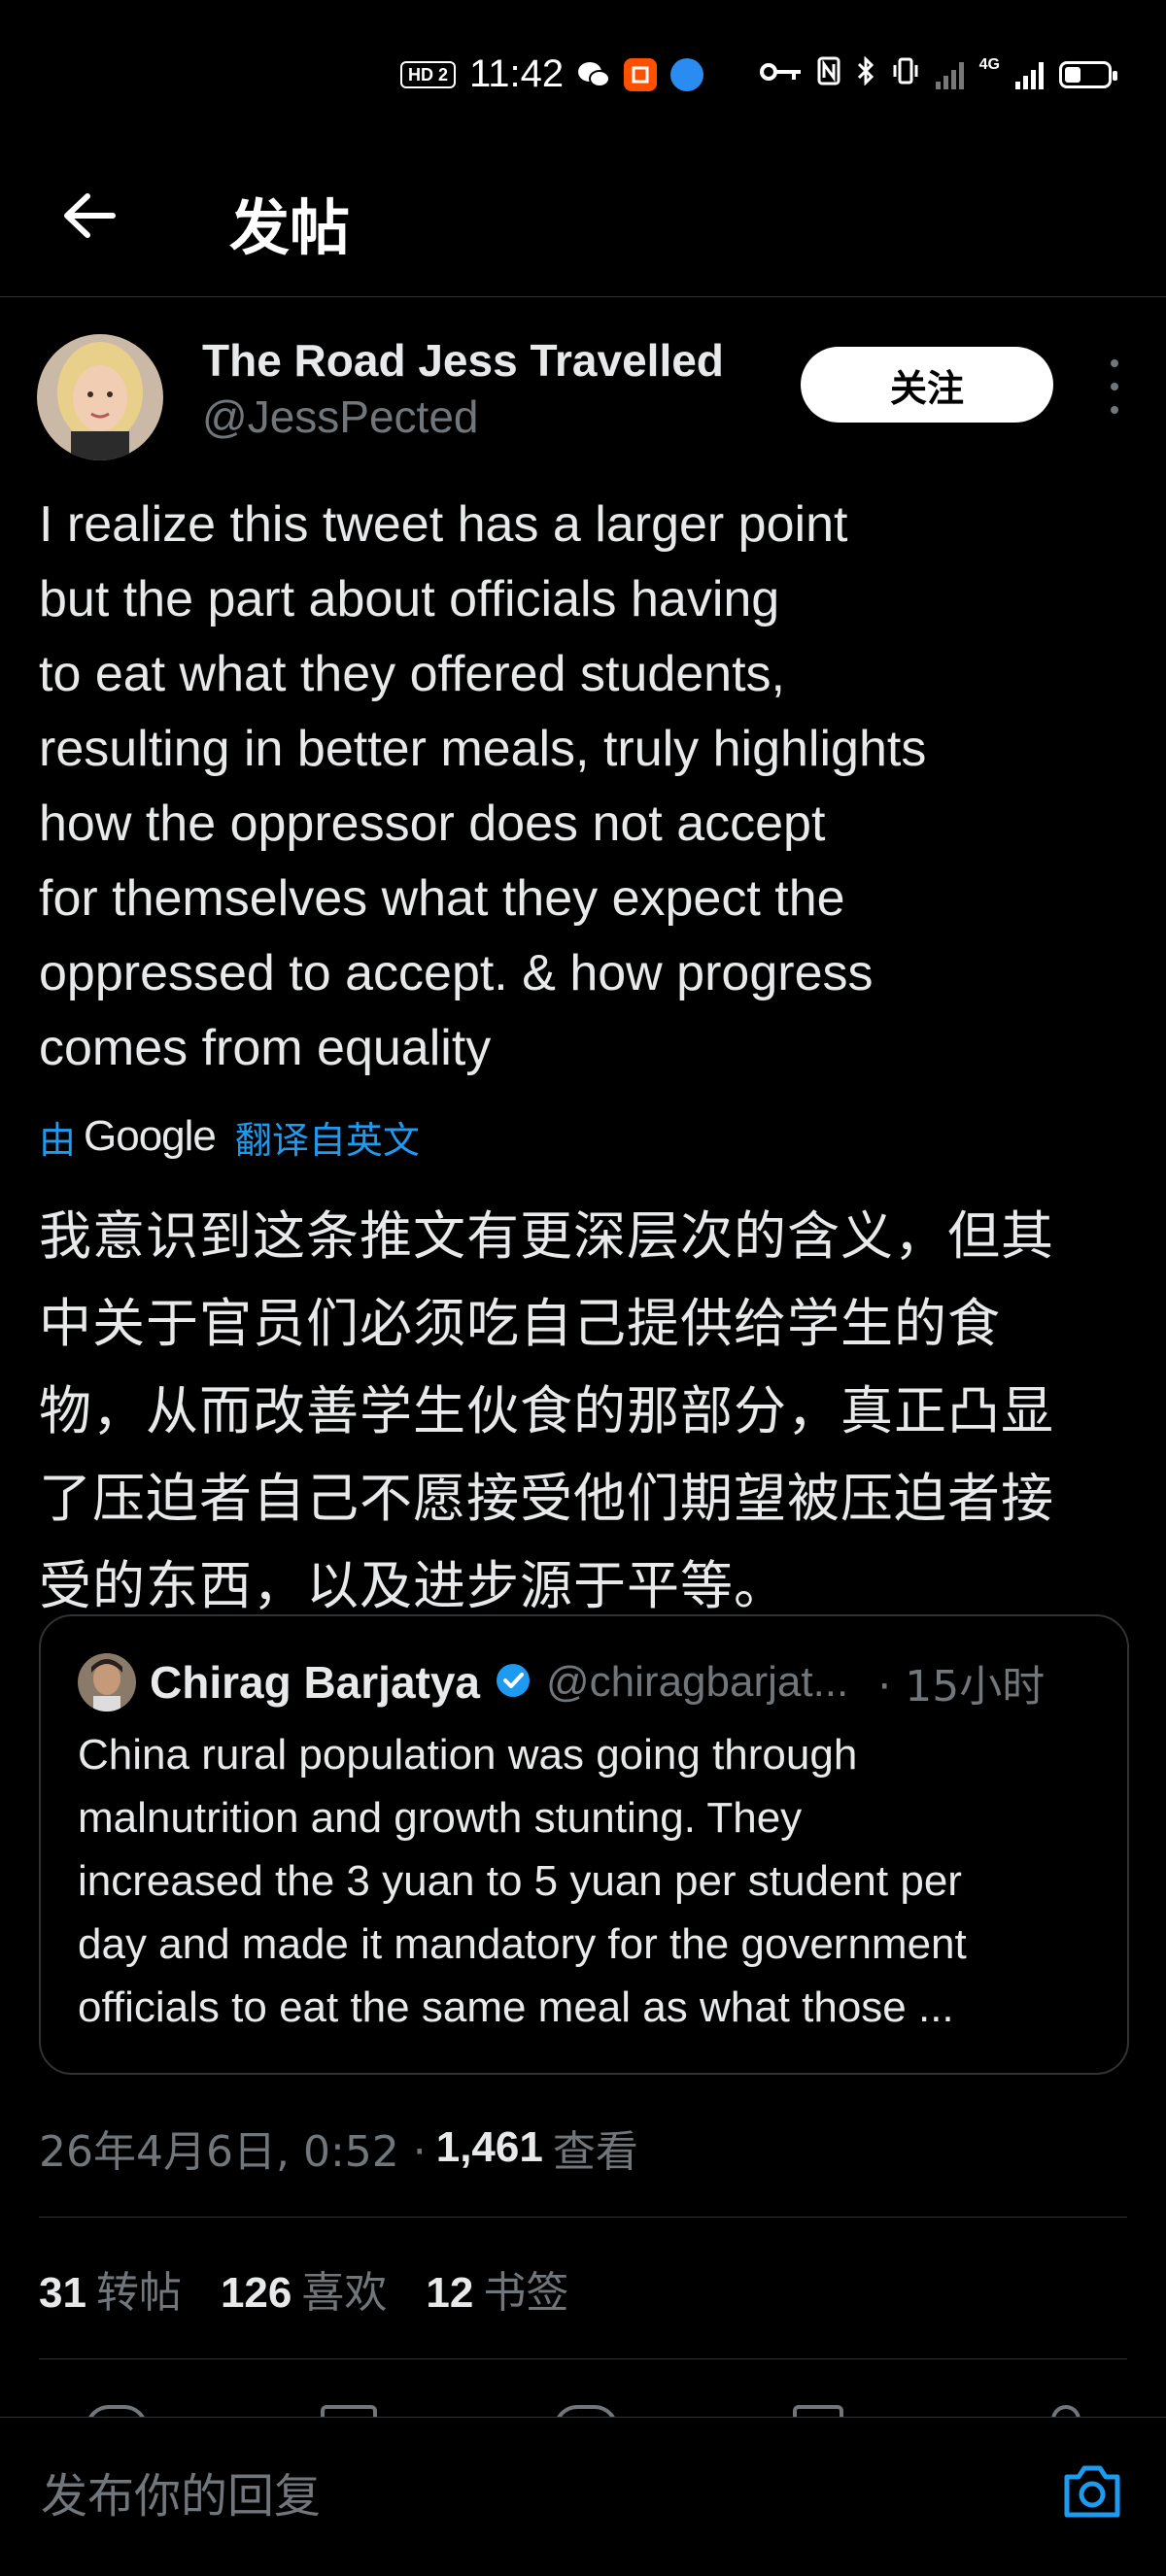 The height and width of the screenshot is (2576, 1166). What do you see at coordinates (546, 1410) in the screenshot?
I see `translated-line: 物，从而改善学生伙食的那部分，真正凸显` at bounding box center [546, 1410].